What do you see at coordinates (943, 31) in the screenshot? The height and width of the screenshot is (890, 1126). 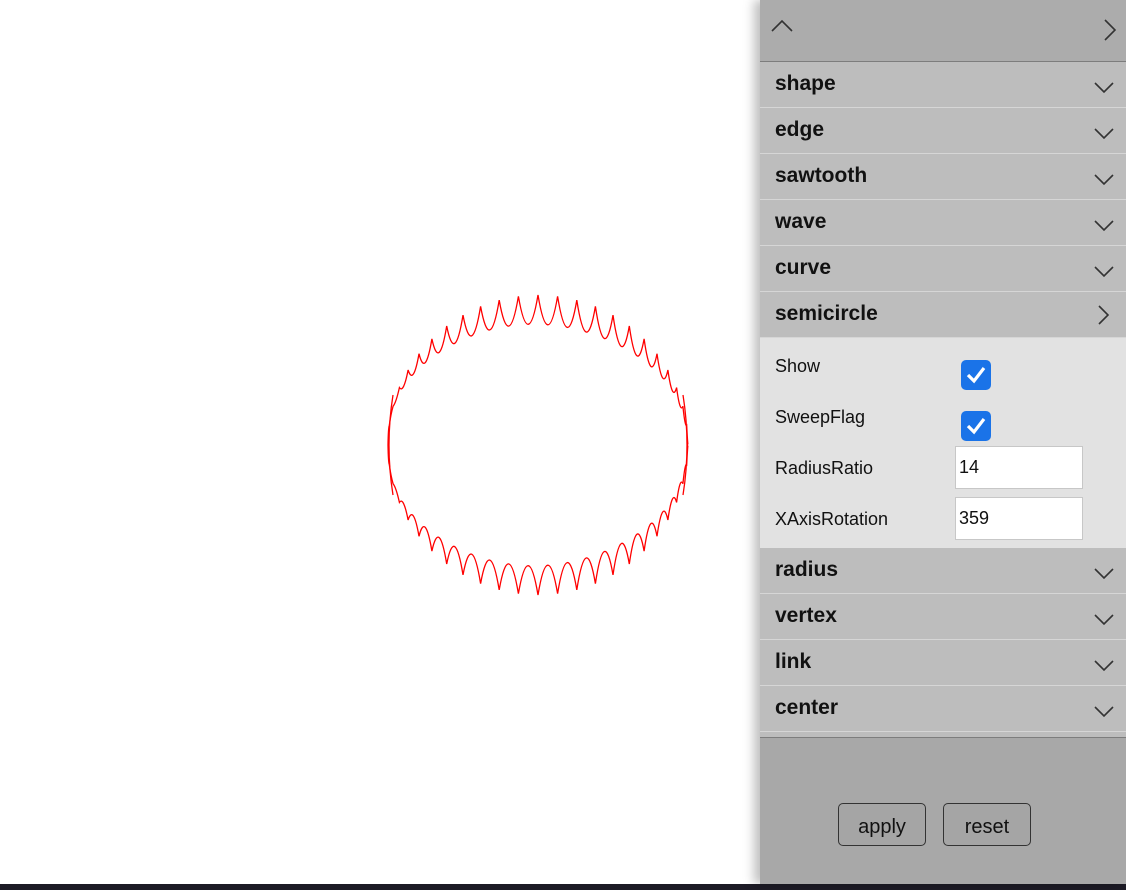 I see `panel-toolbar` at bounding box center [943, 31].